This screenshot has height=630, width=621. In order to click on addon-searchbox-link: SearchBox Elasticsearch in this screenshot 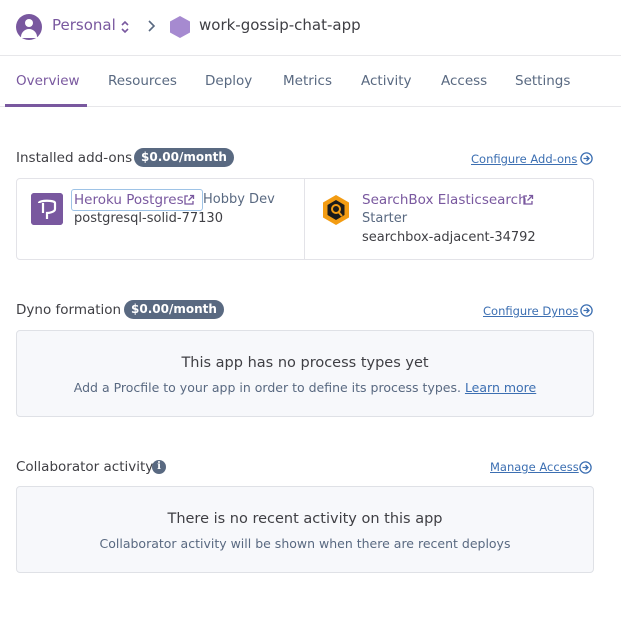, I will do `click(444, 200)`.